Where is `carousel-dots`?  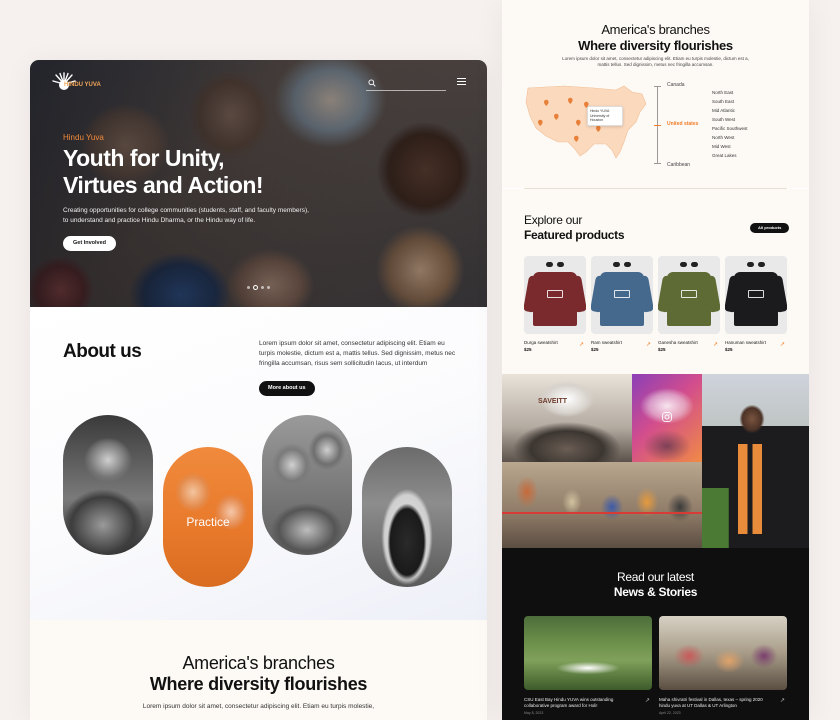
carousel-dots is located at coordinates (258, 287).